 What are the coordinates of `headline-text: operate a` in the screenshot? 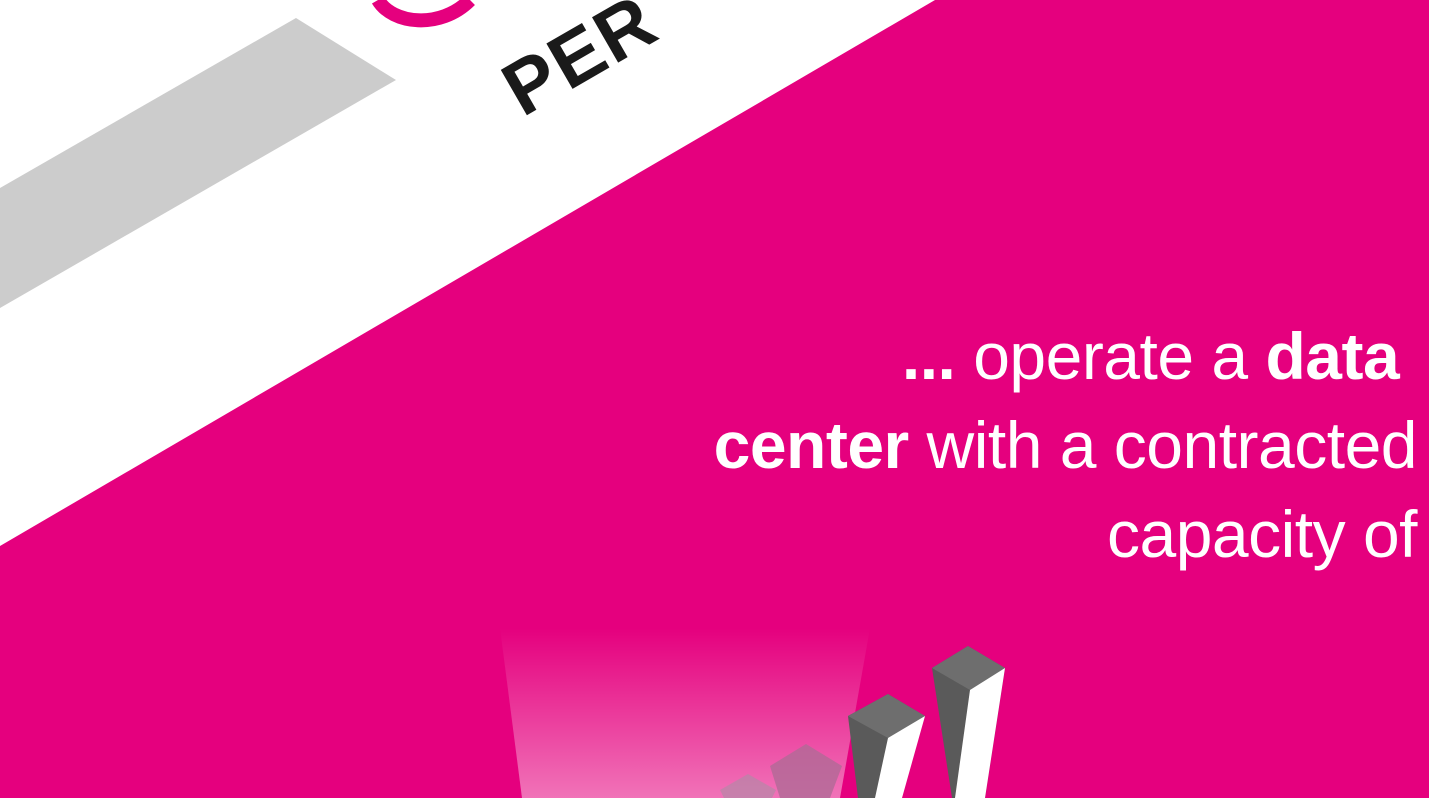 It's located at (1110, 356).